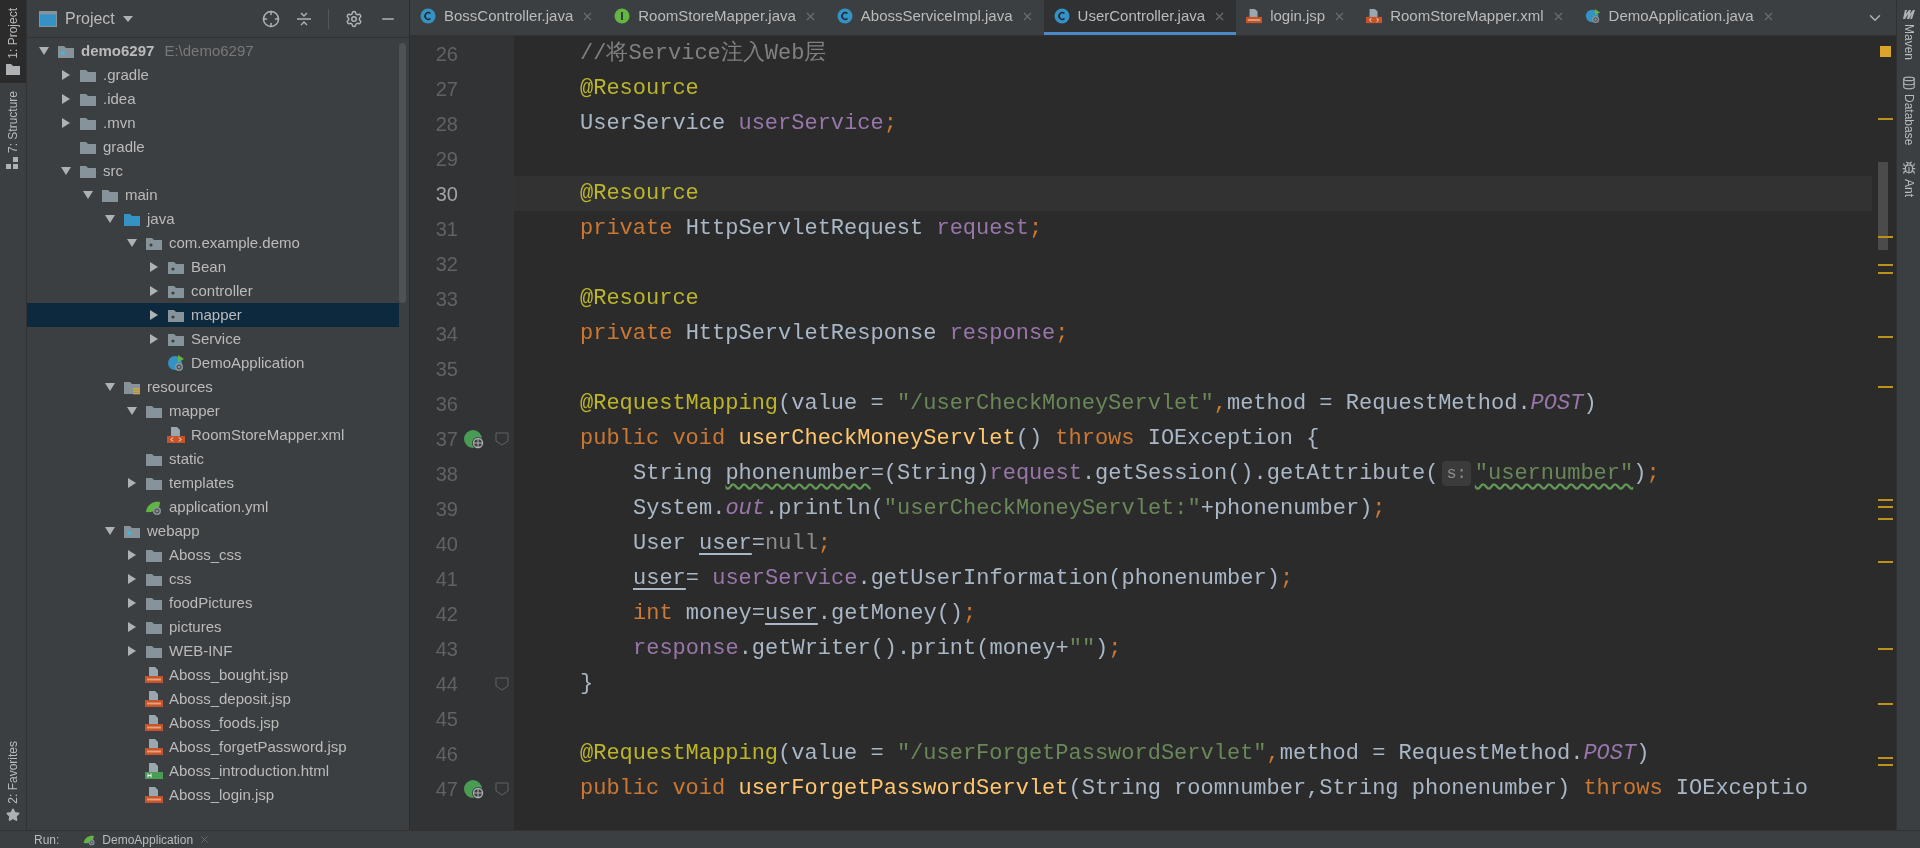 This screenshot has height=848, width=1920. Describe the element at coordinates (213, 339) in the screenshot. I see `tree-item: Service` at that location.